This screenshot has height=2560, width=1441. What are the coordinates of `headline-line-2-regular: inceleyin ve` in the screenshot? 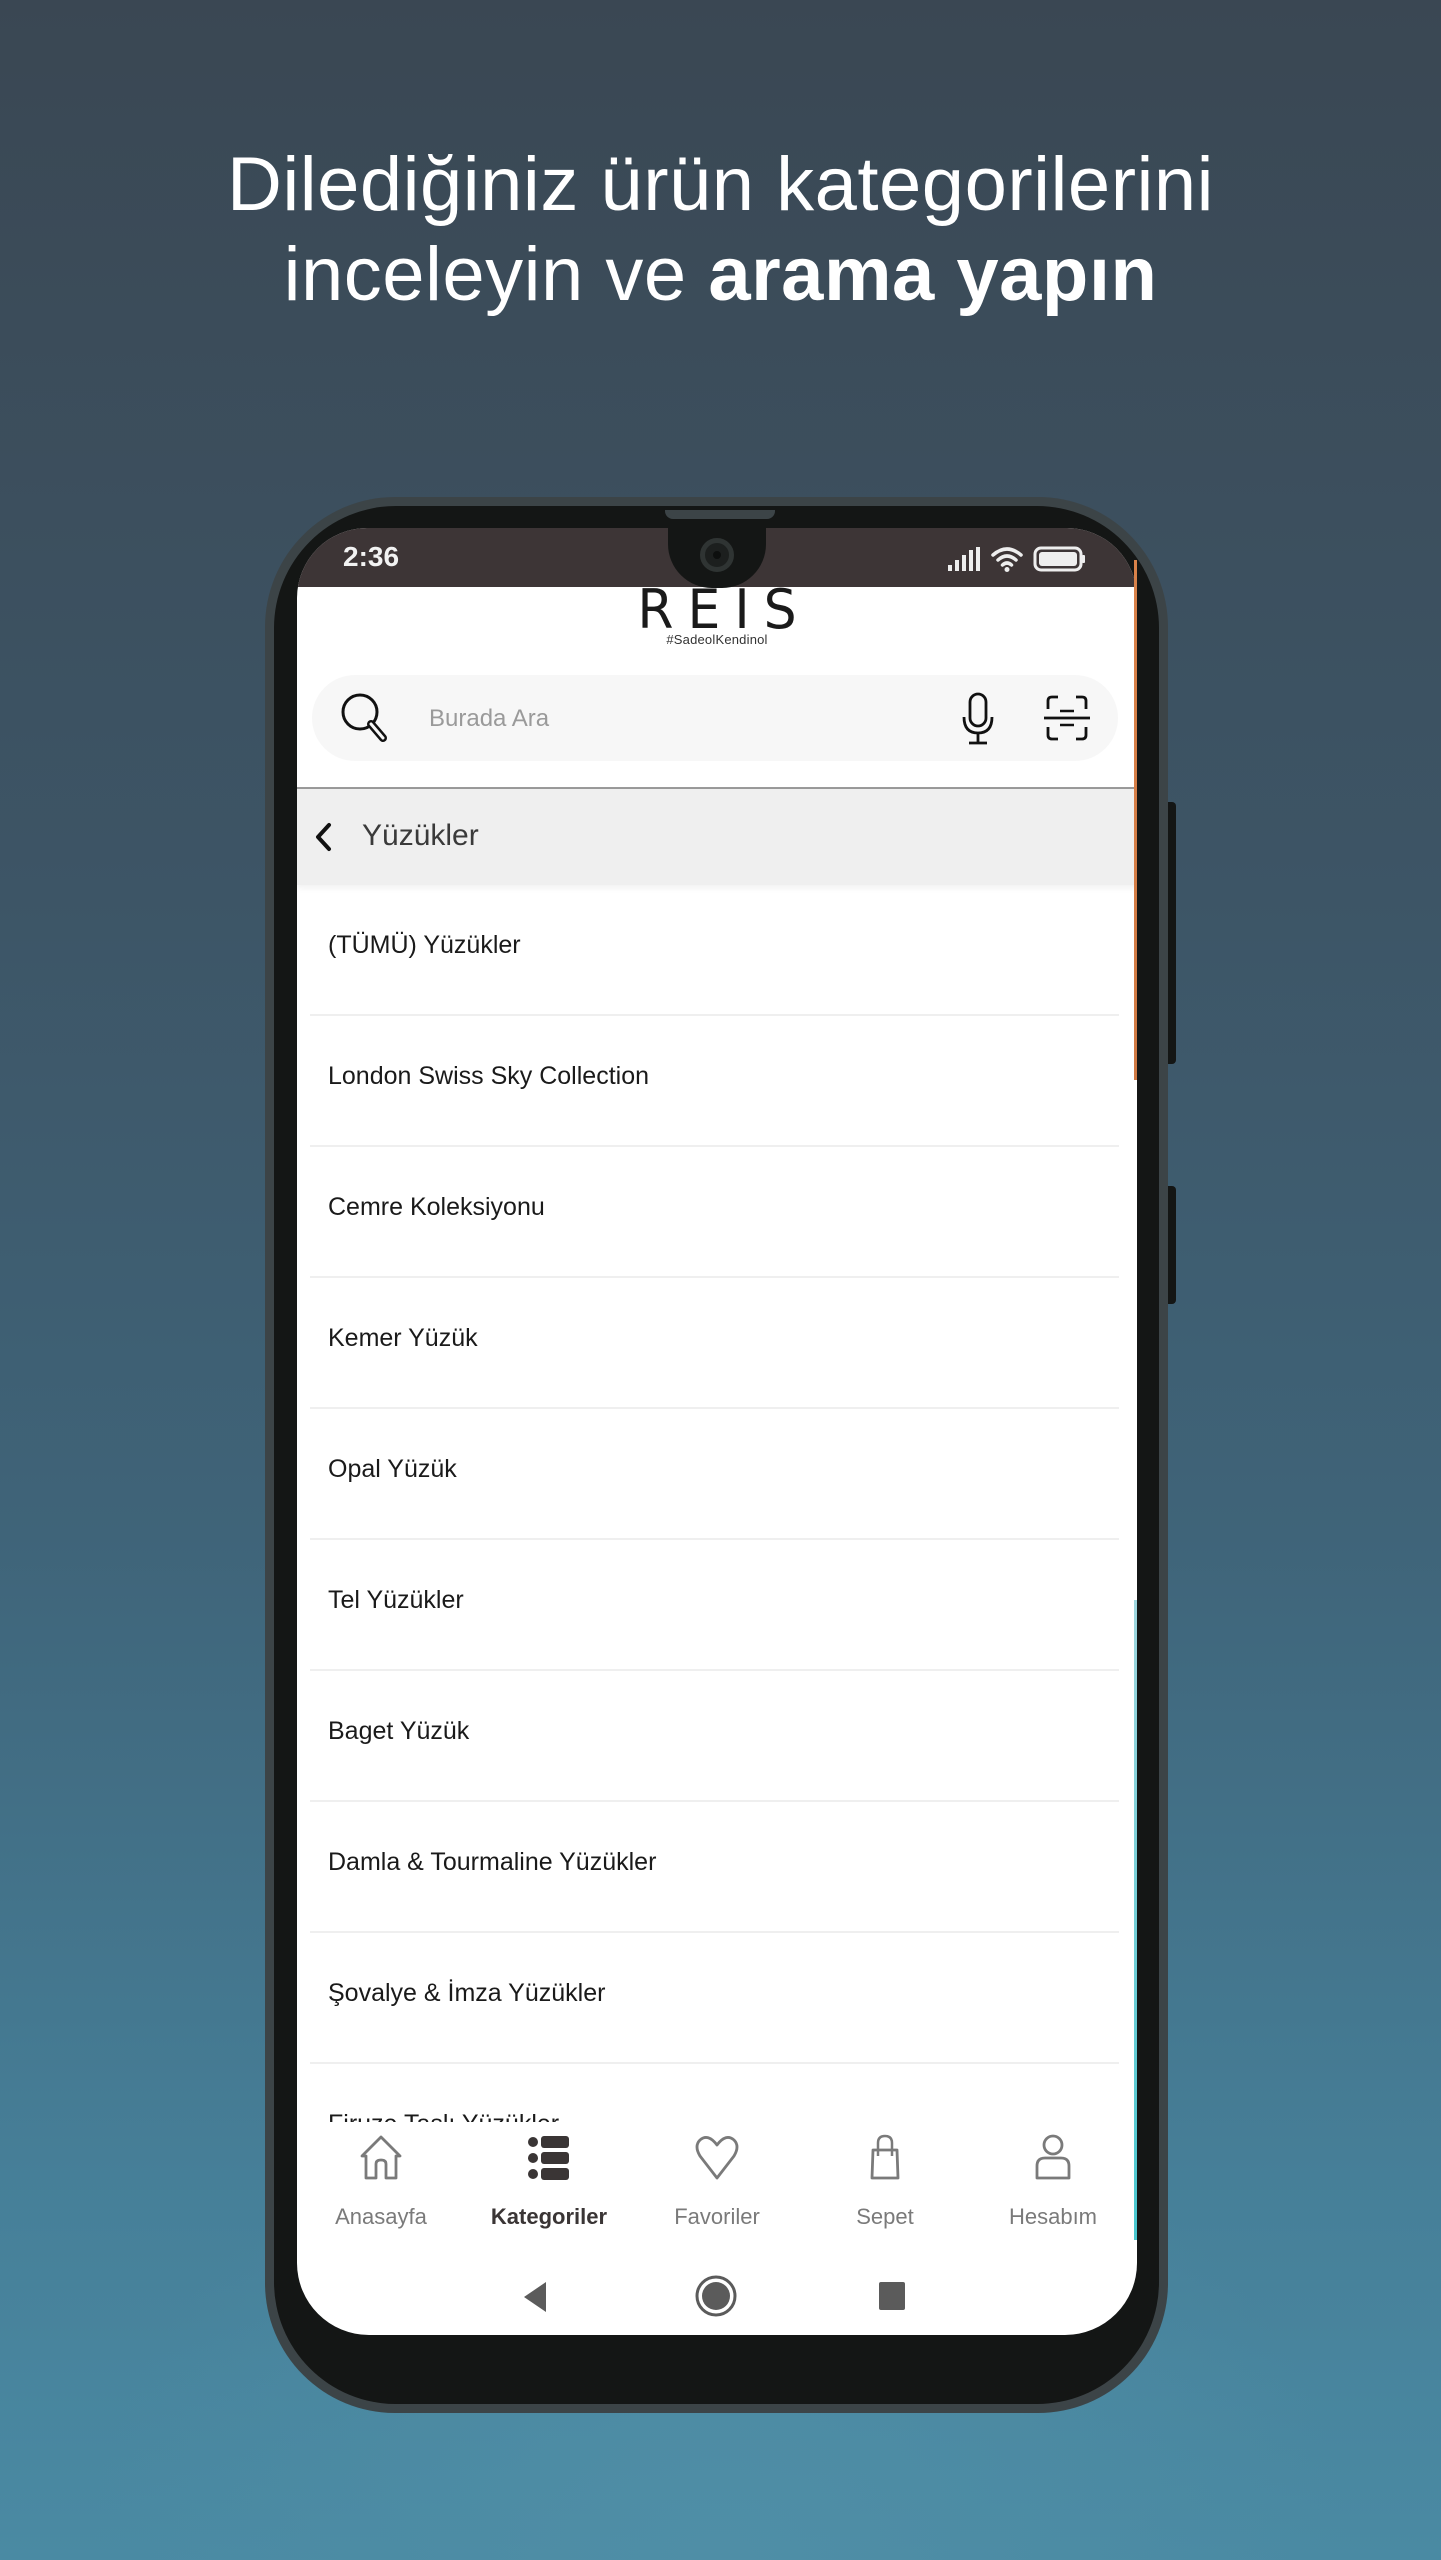 It's located at (496, 274).